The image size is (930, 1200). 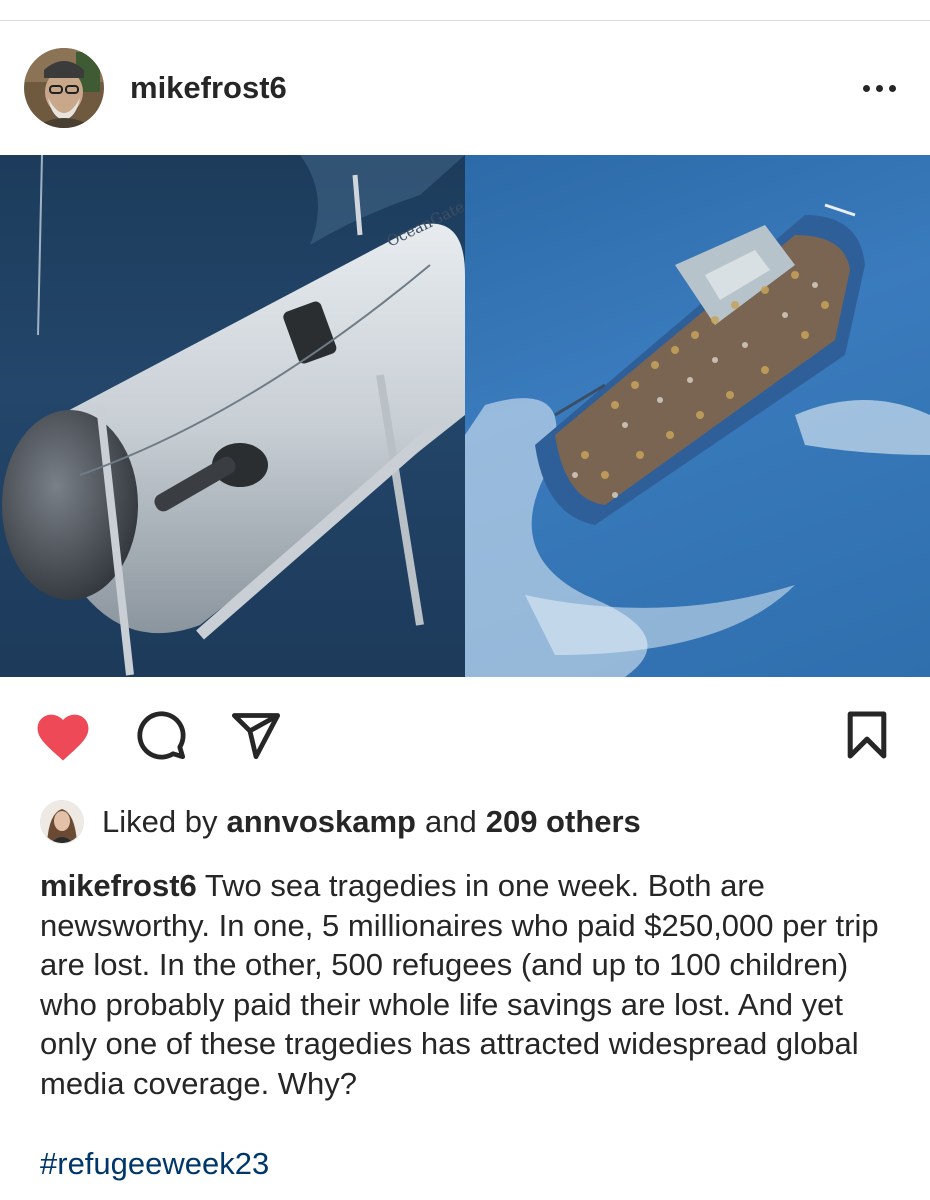 What do you see at coordinates (321, 822) in the screenshot?
I see `liked-by-user: annvoskamp` at bounding box center [321, 822].